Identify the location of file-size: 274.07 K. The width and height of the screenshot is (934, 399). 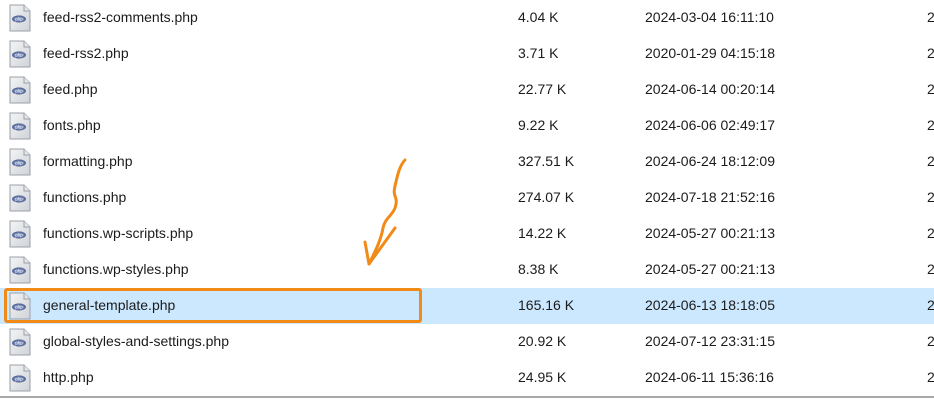
(546, 197).